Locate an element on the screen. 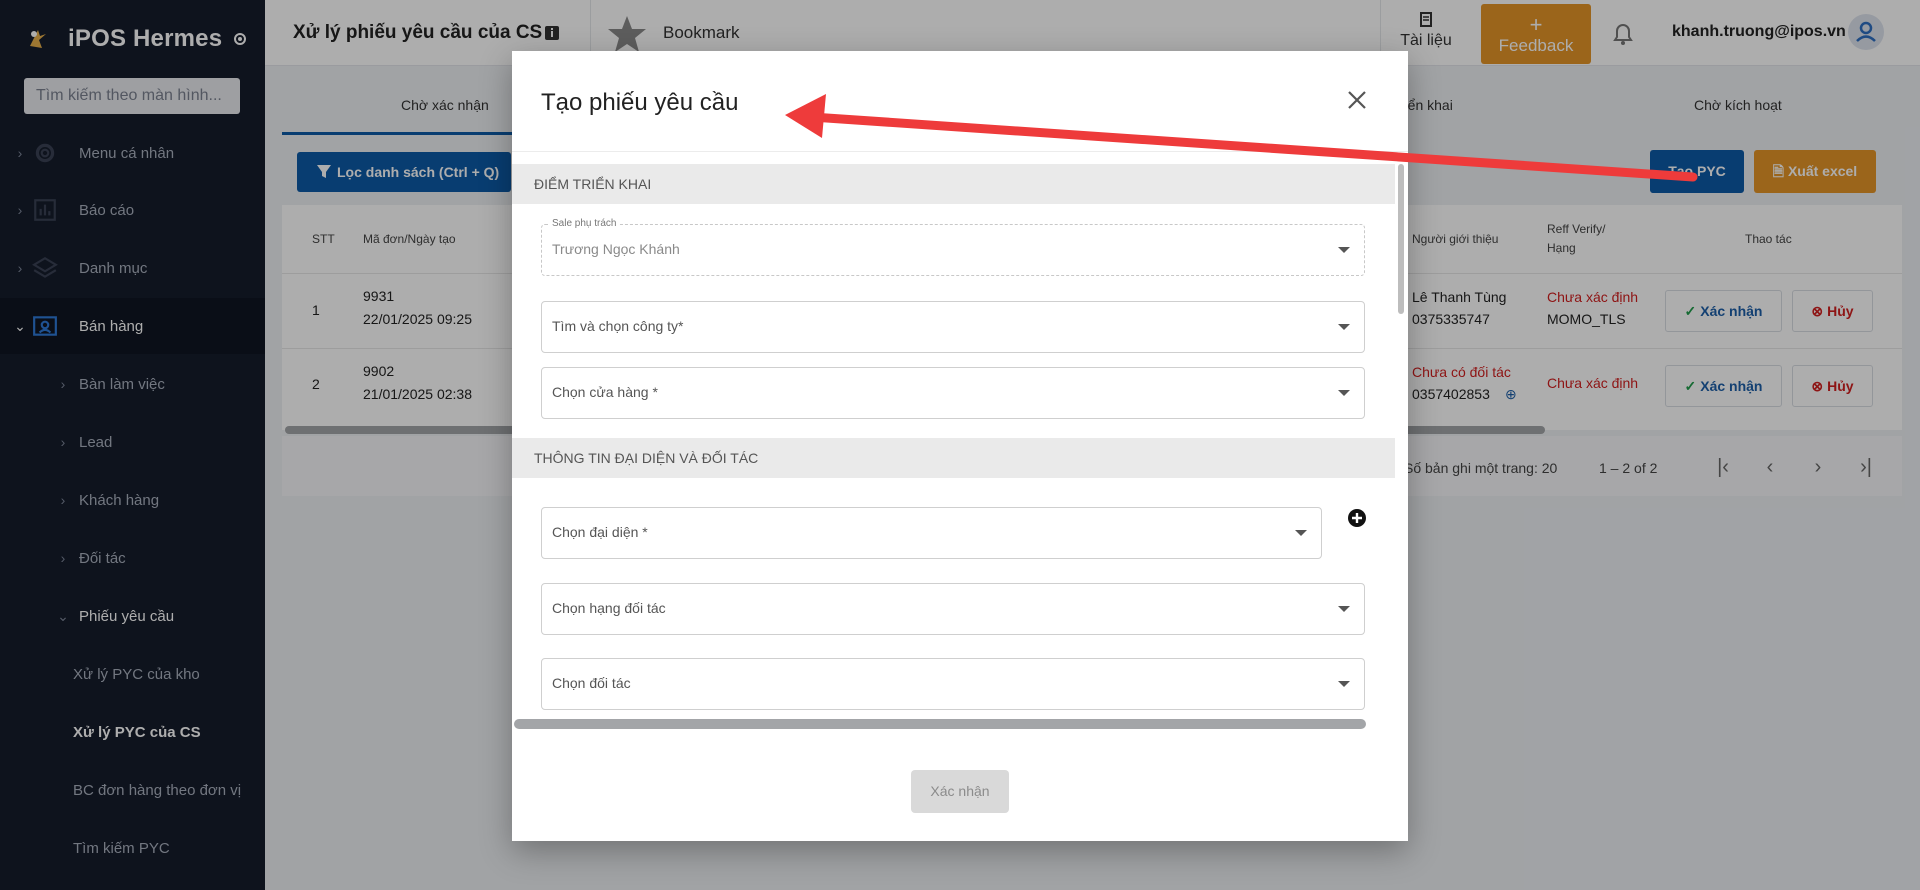 Image resolution: width=1920 pixels, height=890 pixels. close-icon is located at coordinates (1357, 100).